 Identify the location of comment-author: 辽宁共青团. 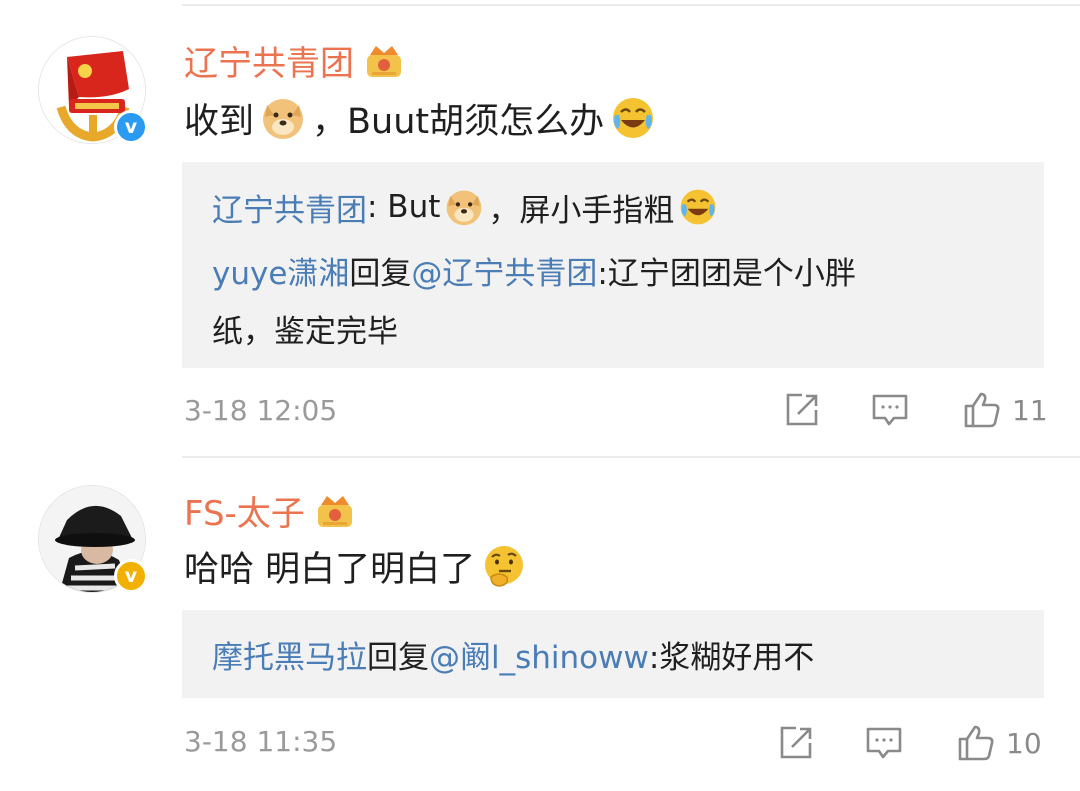
(294, 60).